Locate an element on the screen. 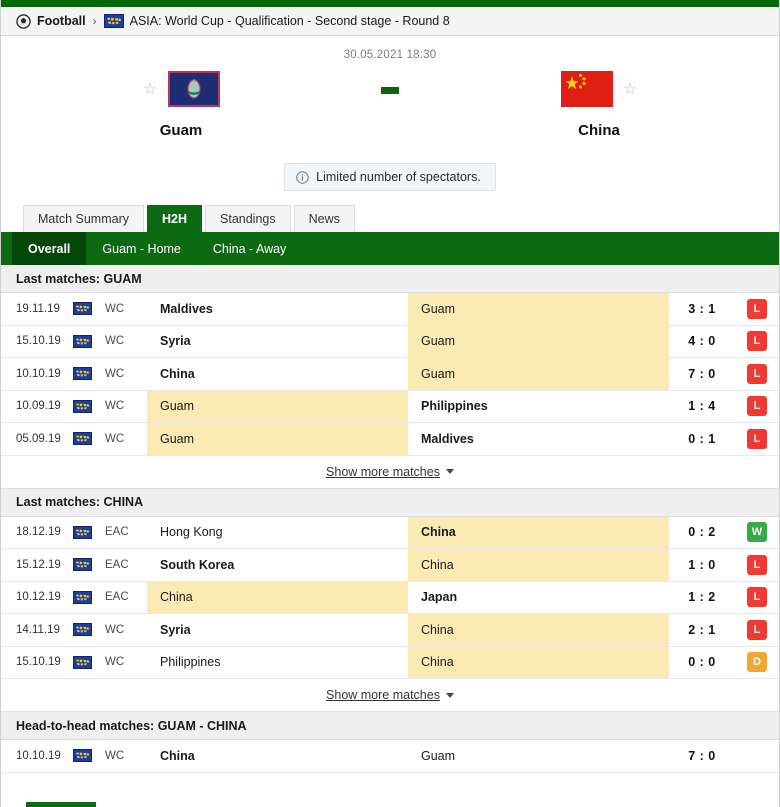 The image size is (780, 807). match-score: 4 : 0 is located at coordinates (702, 341).